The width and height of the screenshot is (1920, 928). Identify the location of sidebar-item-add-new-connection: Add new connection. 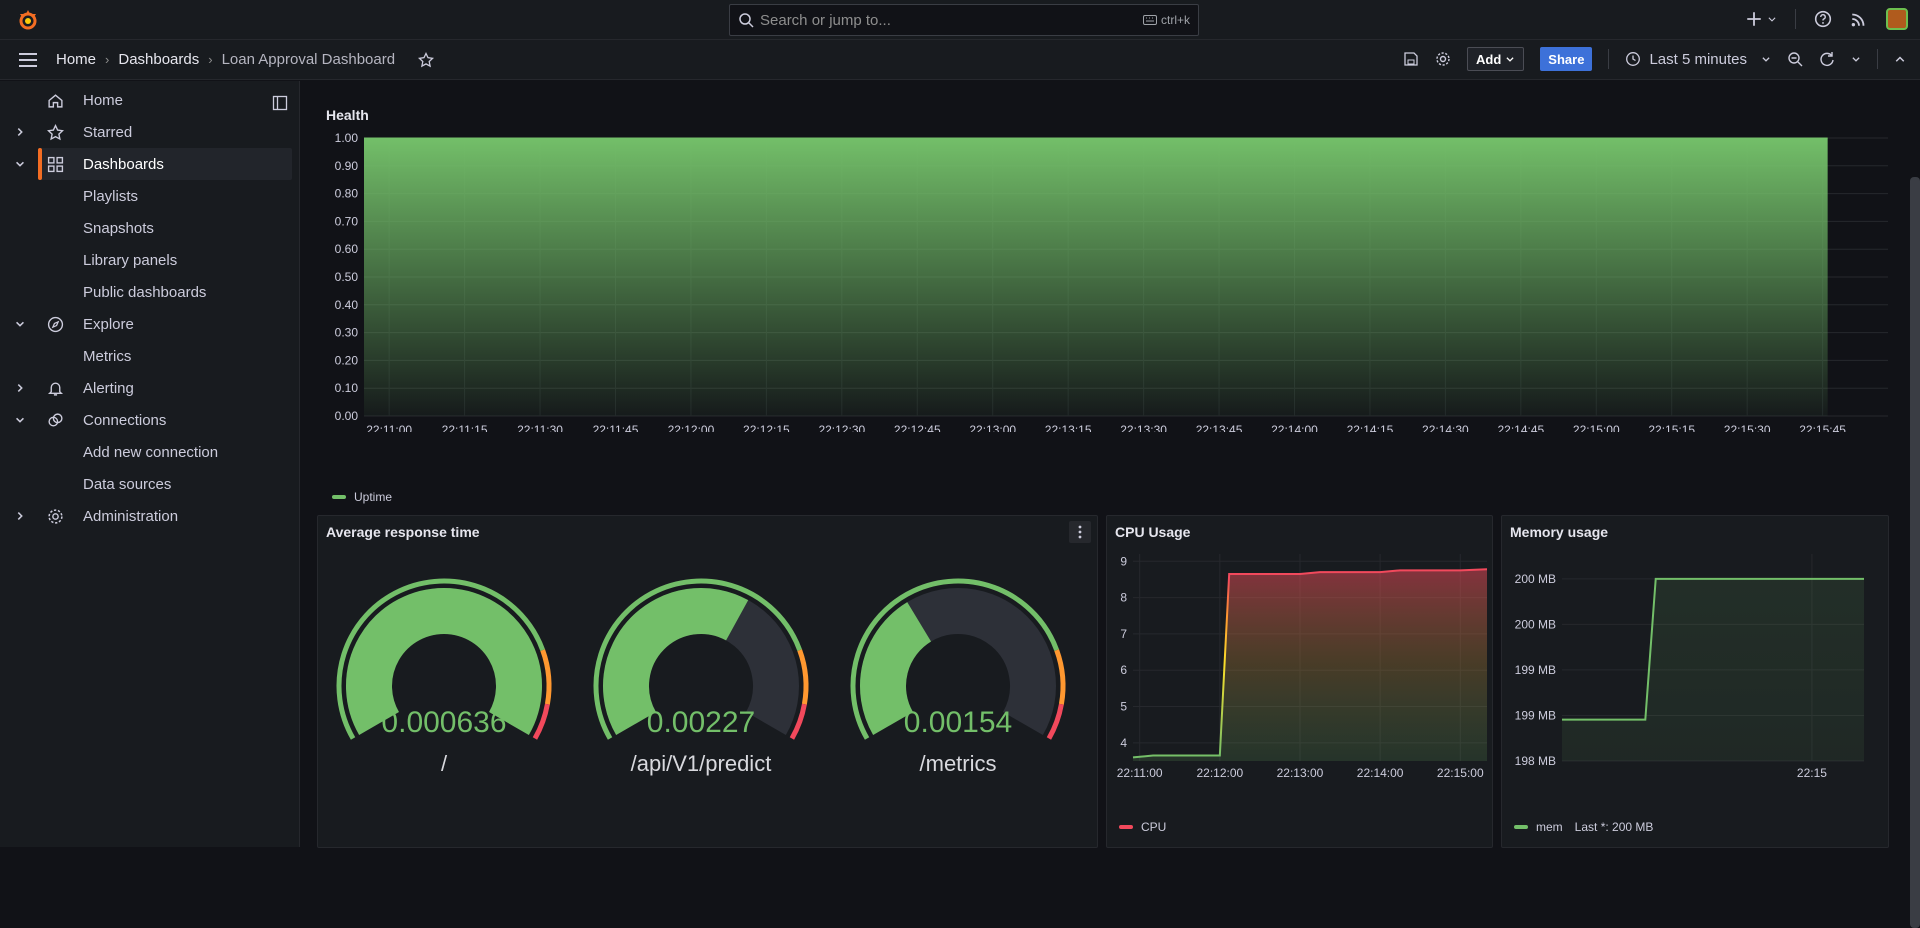
(146, 452).